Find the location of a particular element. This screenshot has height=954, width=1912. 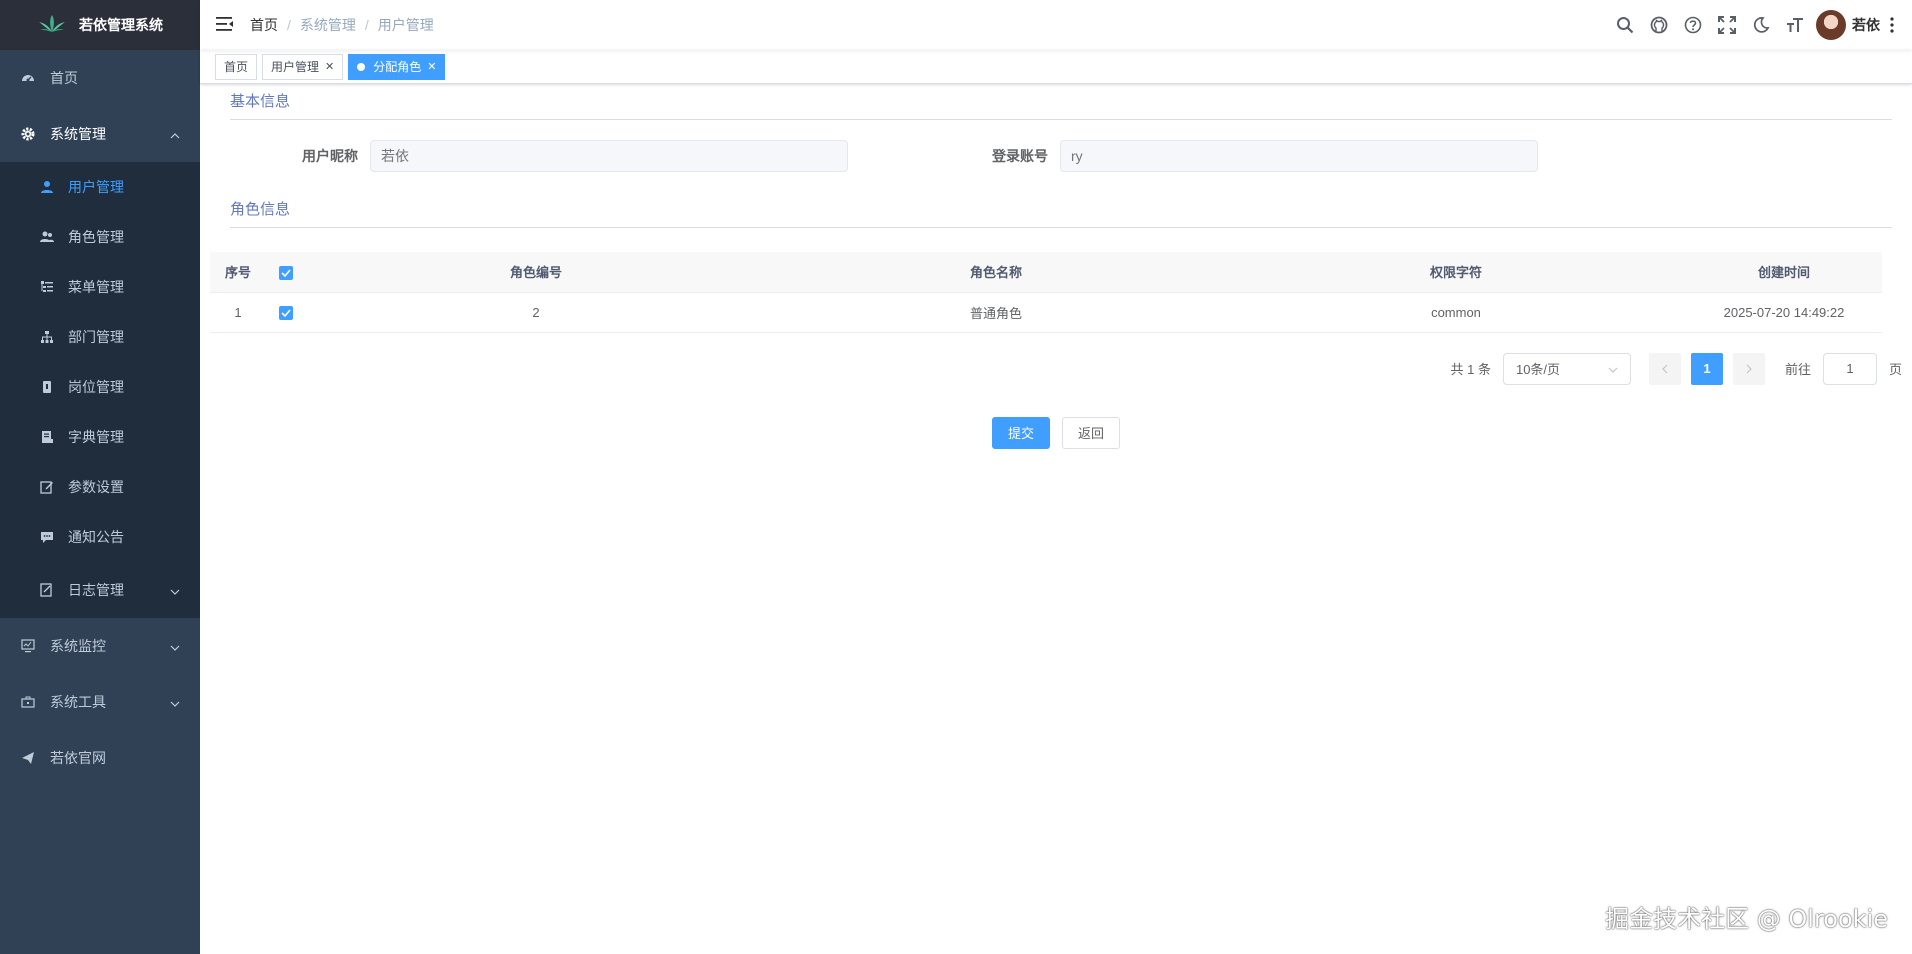

sidebar-logo: 若依管理系统 is located at coordinates (100, 25).